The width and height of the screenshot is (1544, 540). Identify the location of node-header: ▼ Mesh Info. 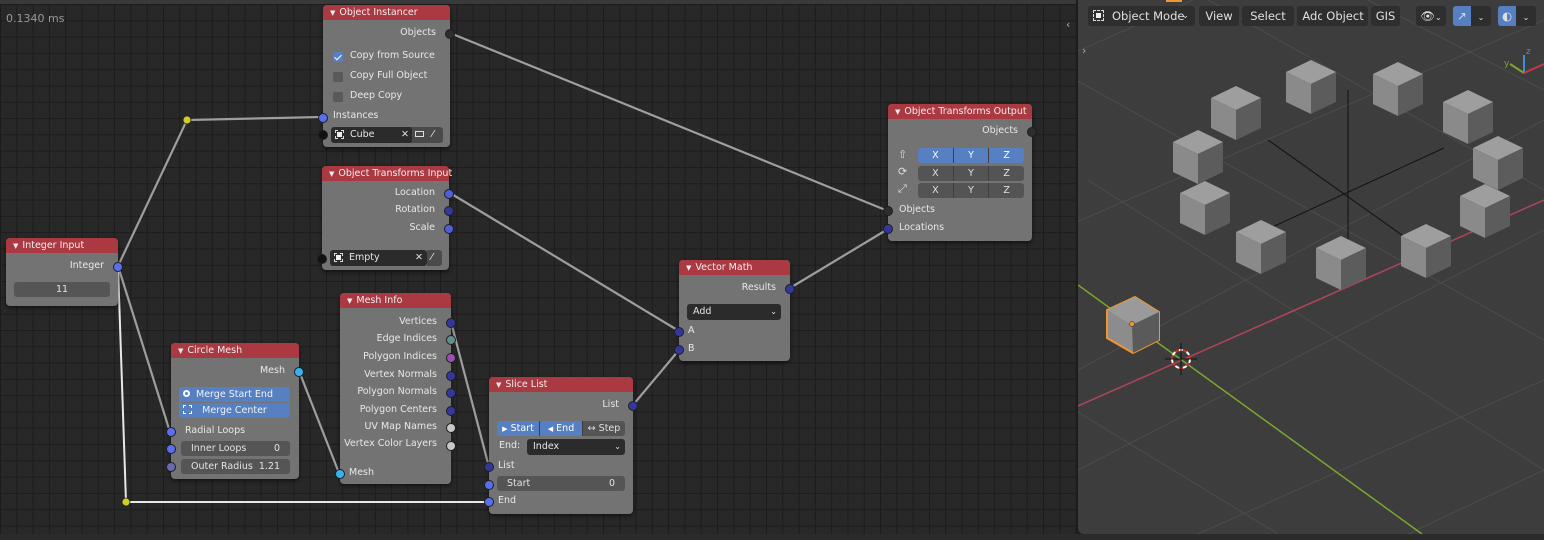
(395, 300).